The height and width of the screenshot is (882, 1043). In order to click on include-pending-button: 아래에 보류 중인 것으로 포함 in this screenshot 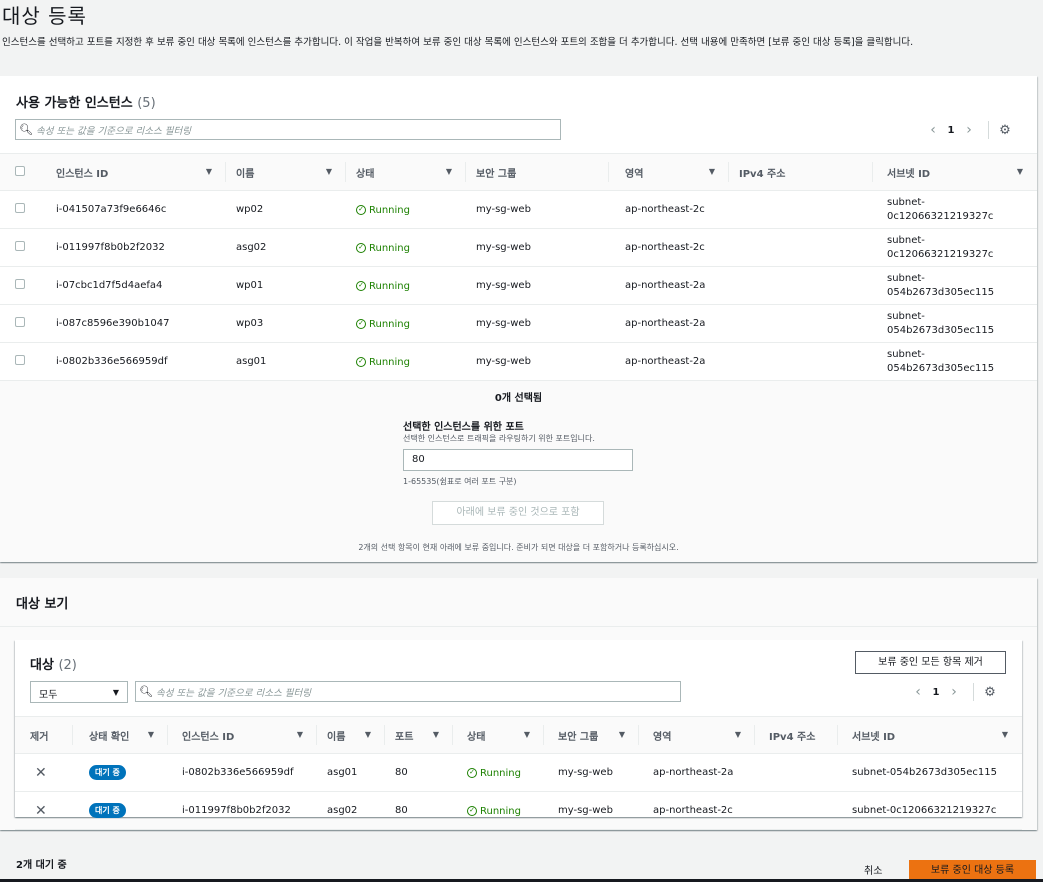, I will do `click(518, 513)`.